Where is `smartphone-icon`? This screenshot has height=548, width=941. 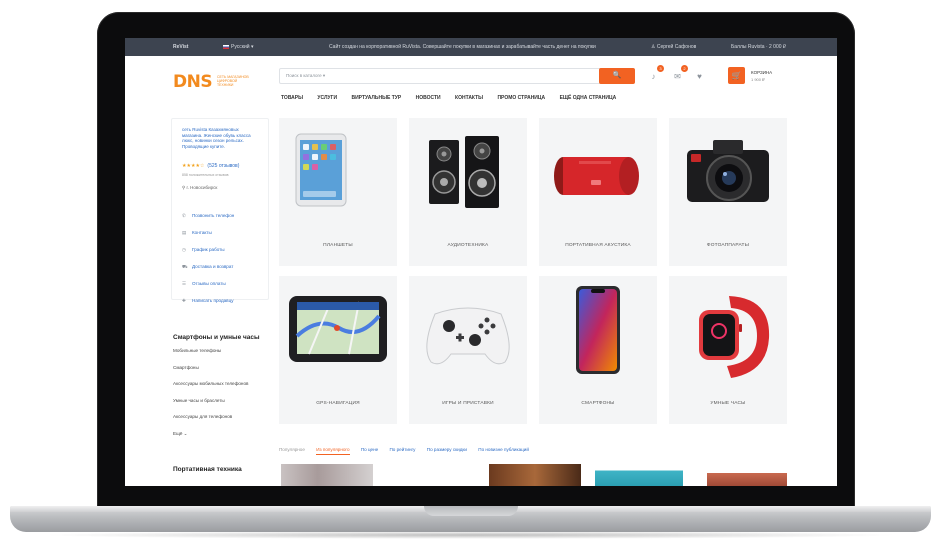 smartphone-icon is located at coordinates (598, 330).